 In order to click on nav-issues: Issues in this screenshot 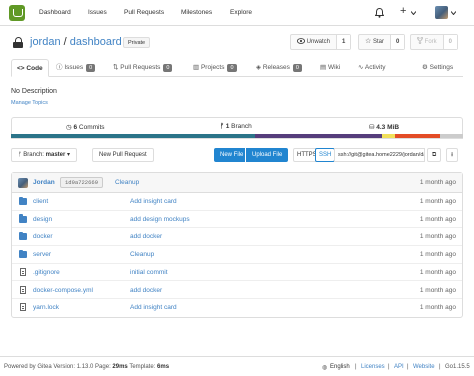, I will do `click(97, 12)`.